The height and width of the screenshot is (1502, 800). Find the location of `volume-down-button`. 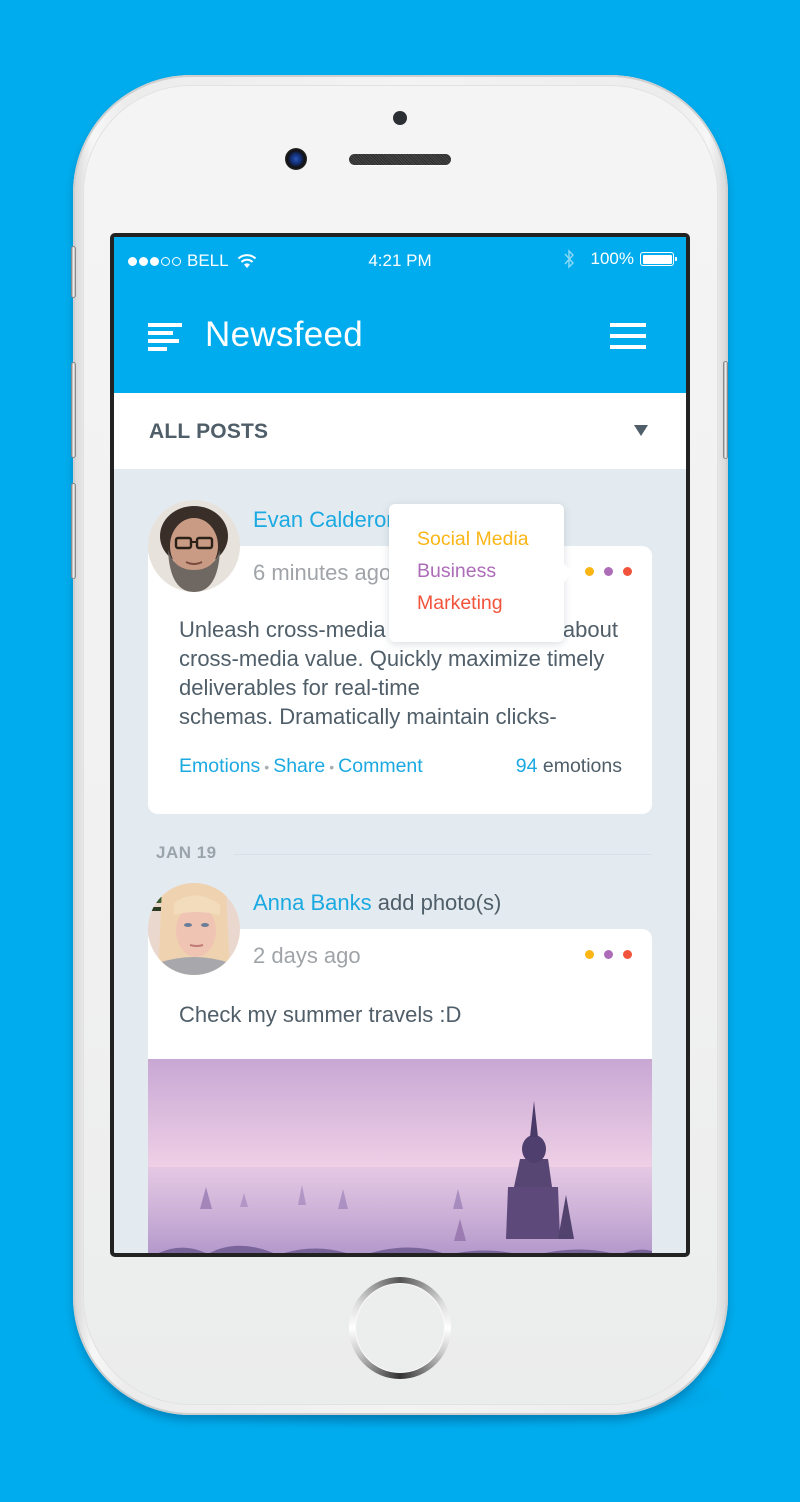

volume-down-button is located at coordinates (73, 531).